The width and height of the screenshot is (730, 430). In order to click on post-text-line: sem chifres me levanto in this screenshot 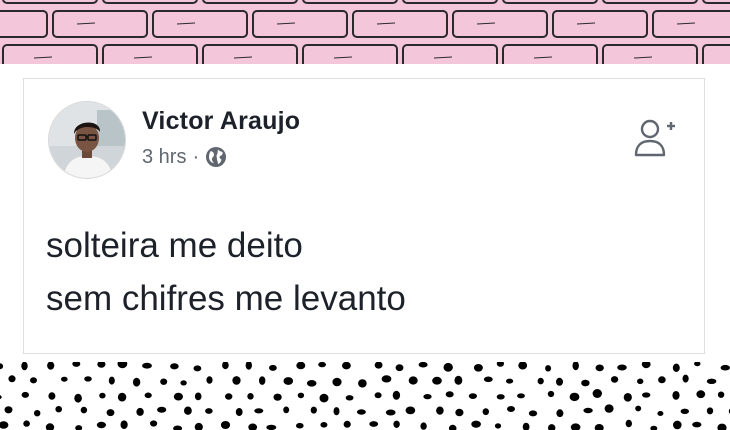, I will do `click(226, 298)`.